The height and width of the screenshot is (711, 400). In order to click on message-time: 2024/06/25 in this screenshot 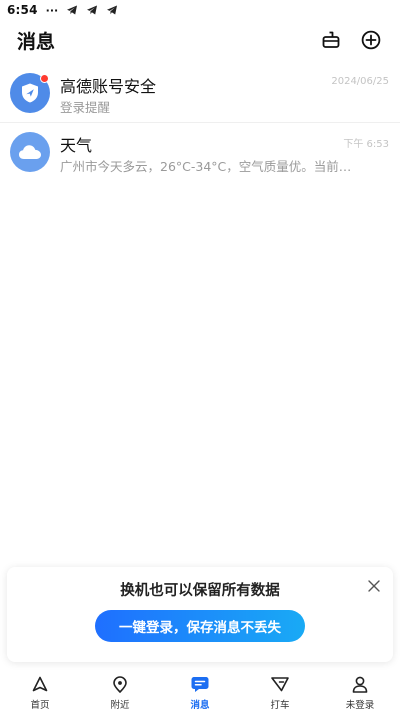, I will do `click(360, 81)`.